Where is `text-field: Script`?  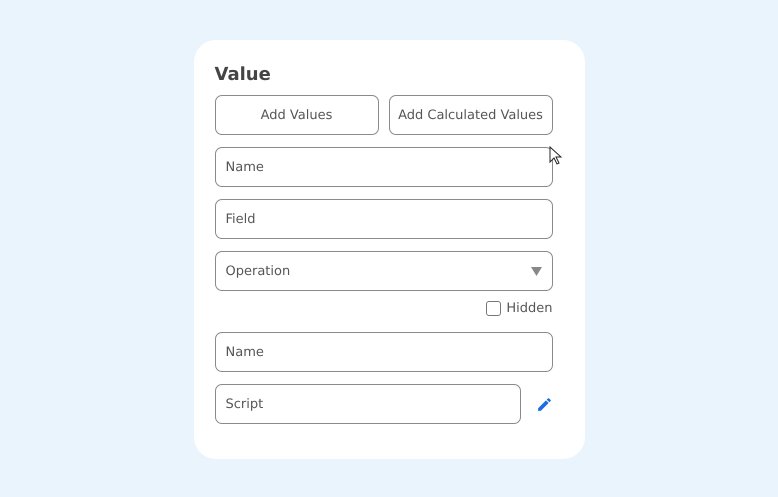
text-field: Script is located at coordinates (367, 404).